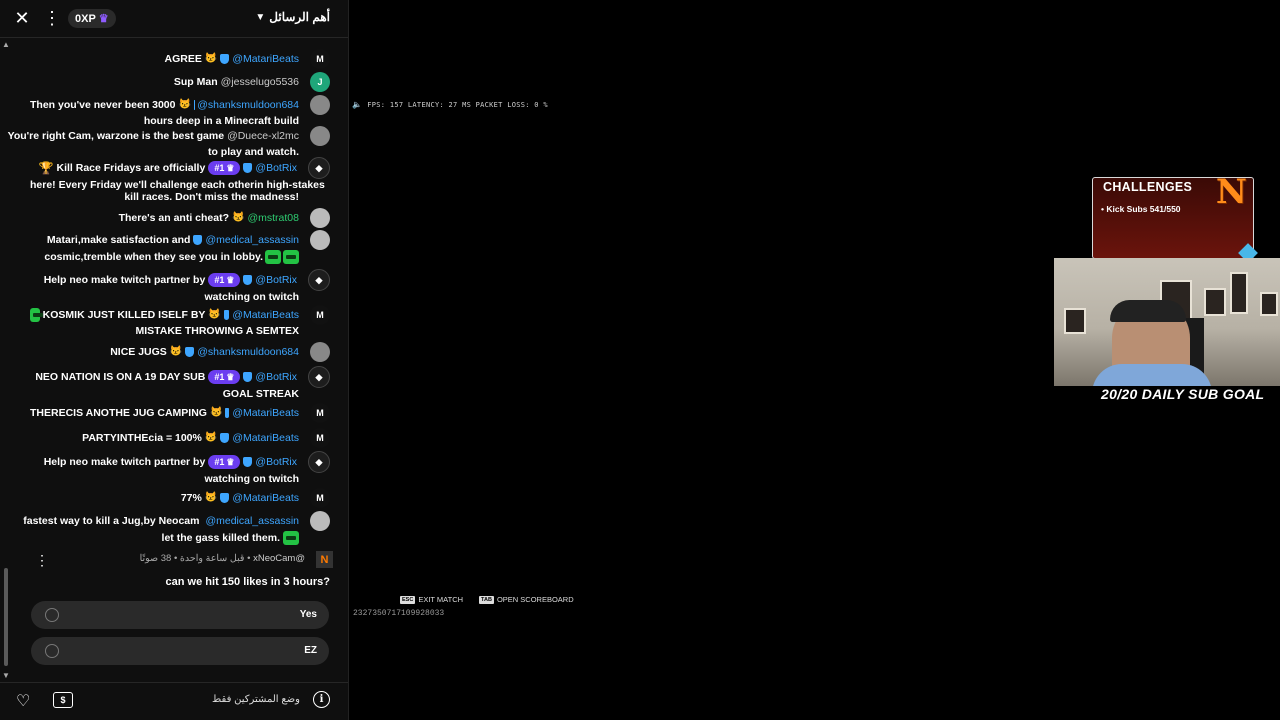 This screenshot has height=720, width=1280. Describe the element at coordinates (1231, 192) in the screenshot. I see `channel-logo: N` at that location.